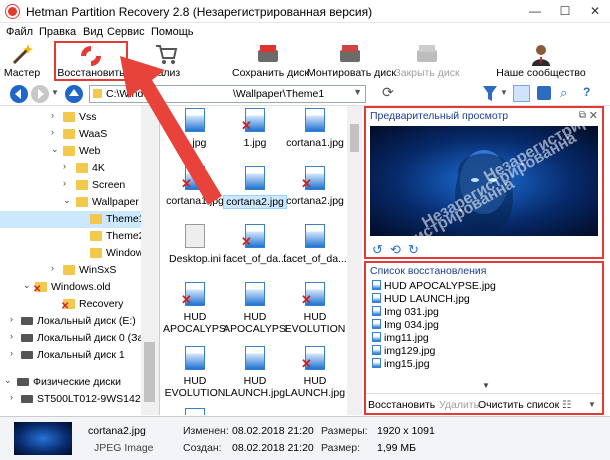 The image size is (610, 460). Describe the element at coordinates (117, 431) in the screenshot. I see `status-filename: cortana2.jpg` at that location.